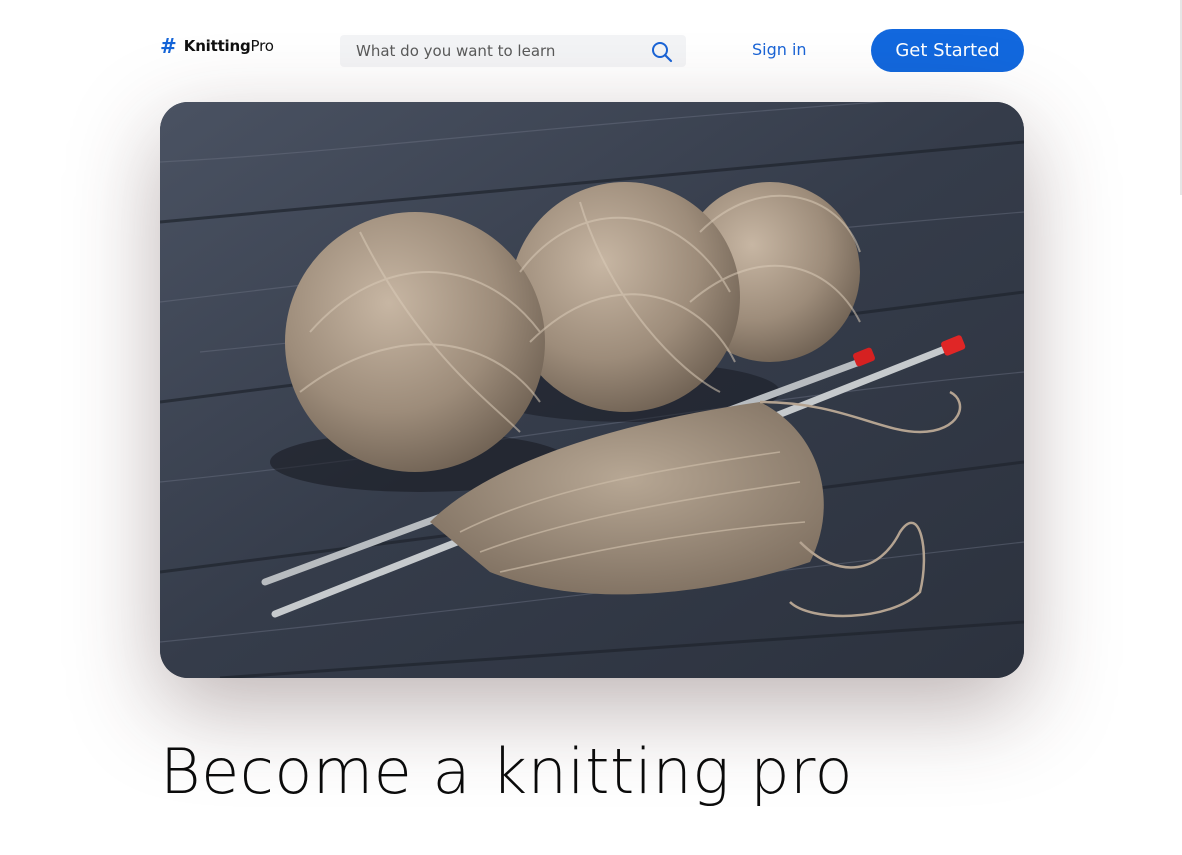 The width and height of the screenshot is (1182, 855). What do you see at coordinates (779, 49) in the screenshot?
I see `sign-in-link: Sign in` at bounding box center [779, 49].